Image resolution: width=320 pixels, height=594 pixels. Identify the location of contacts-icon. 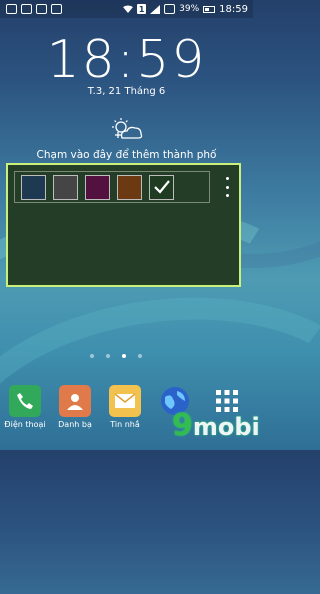
(75, 401).